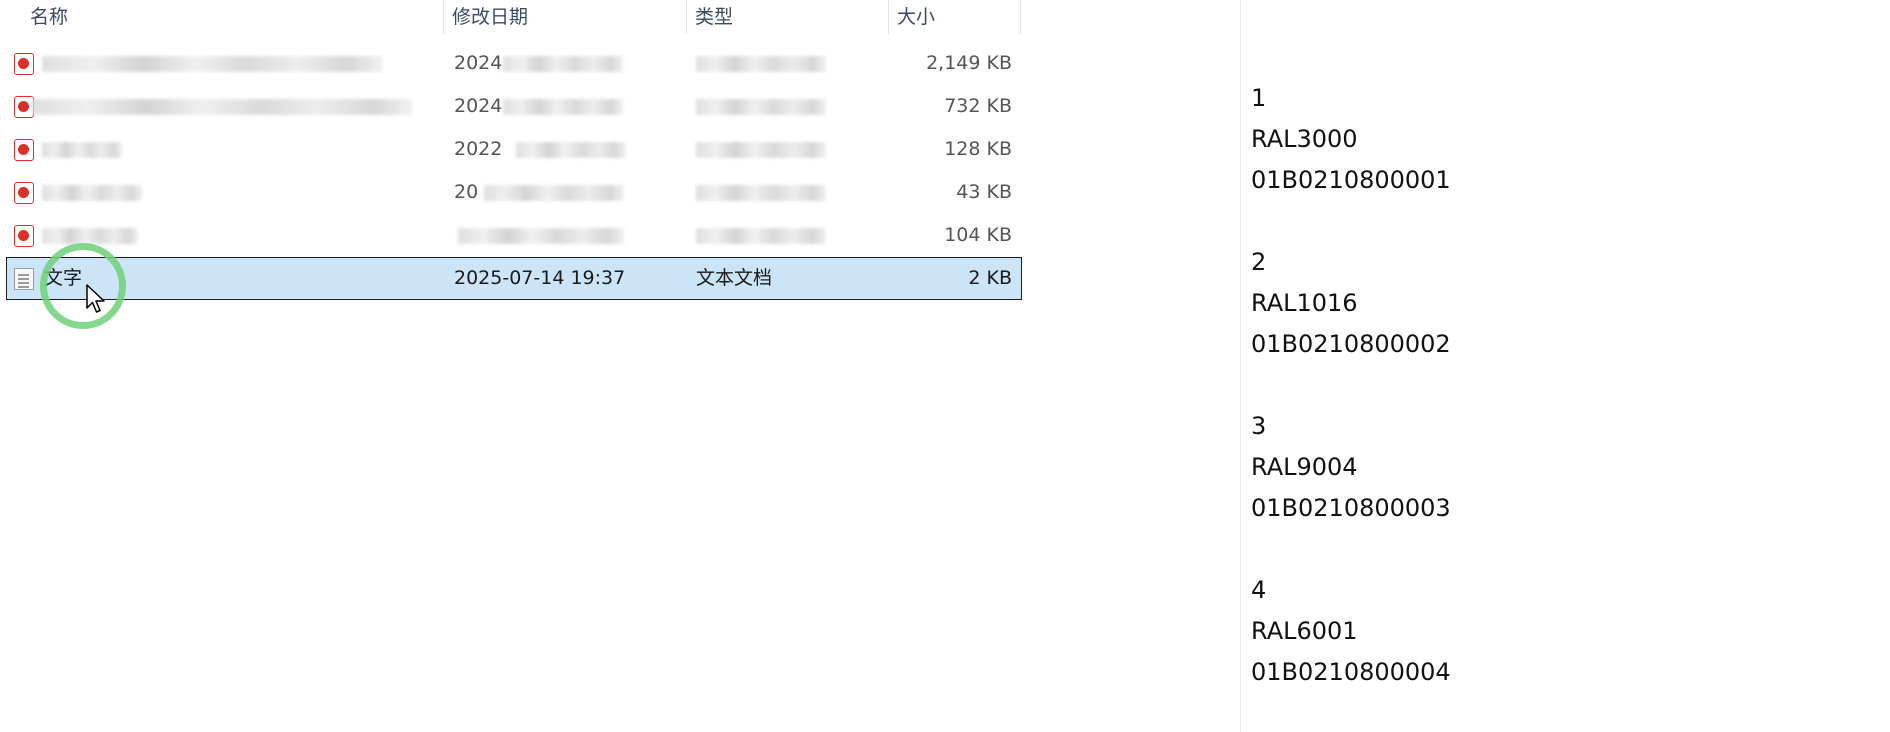 The image size is (1890, 732). What do you see at coordinates (1259, 98) in the screenshot?
I see `entry-number: 1` at bounding box center [1259, 98].